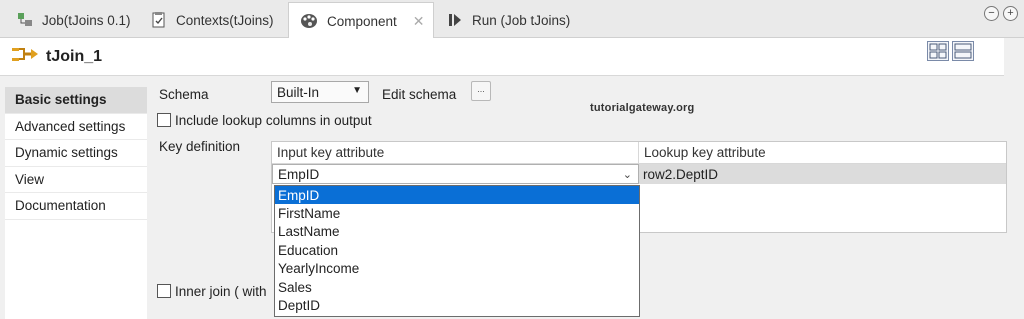  Describe the element at coordinates (419, 94) in the screenshot. I see `edit-schema-label: Edit schema` at that location.